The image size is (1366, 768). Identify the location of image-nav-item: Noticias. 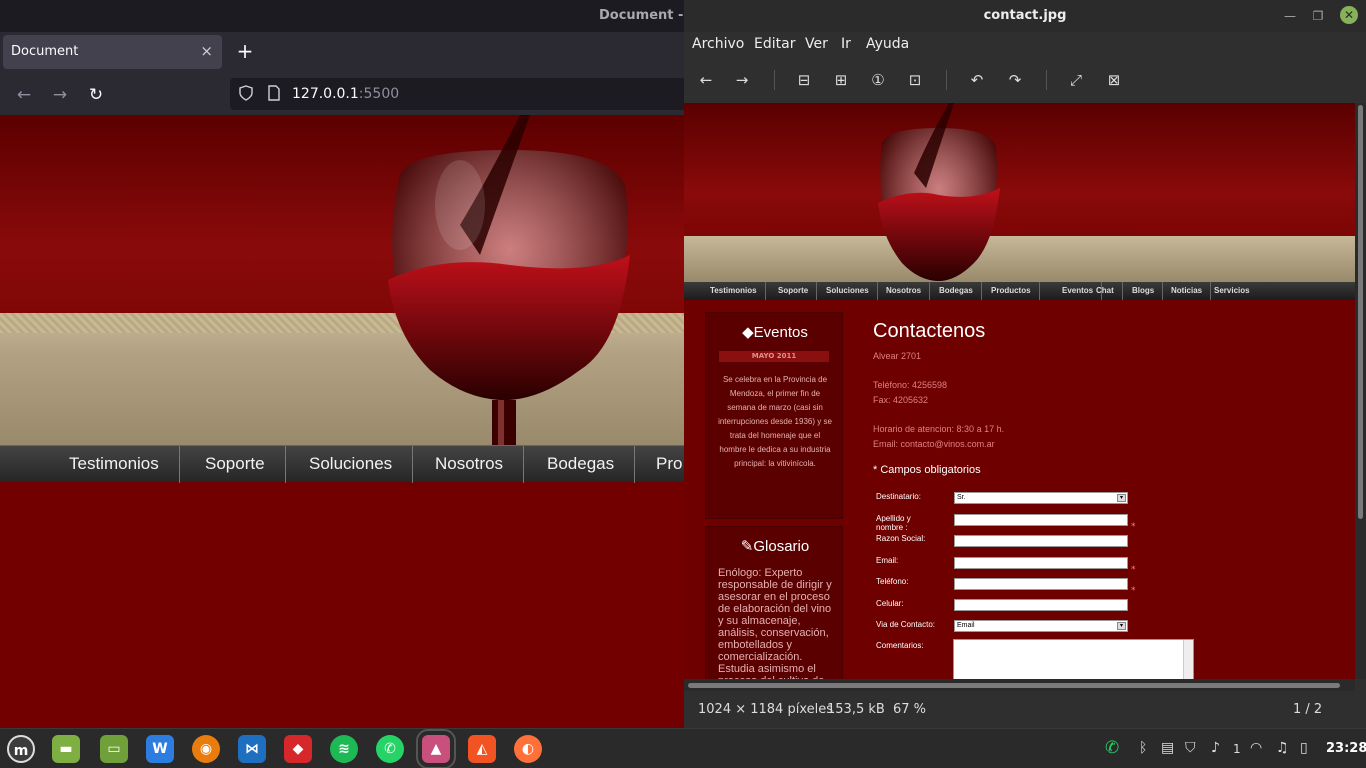
(1187, 291).